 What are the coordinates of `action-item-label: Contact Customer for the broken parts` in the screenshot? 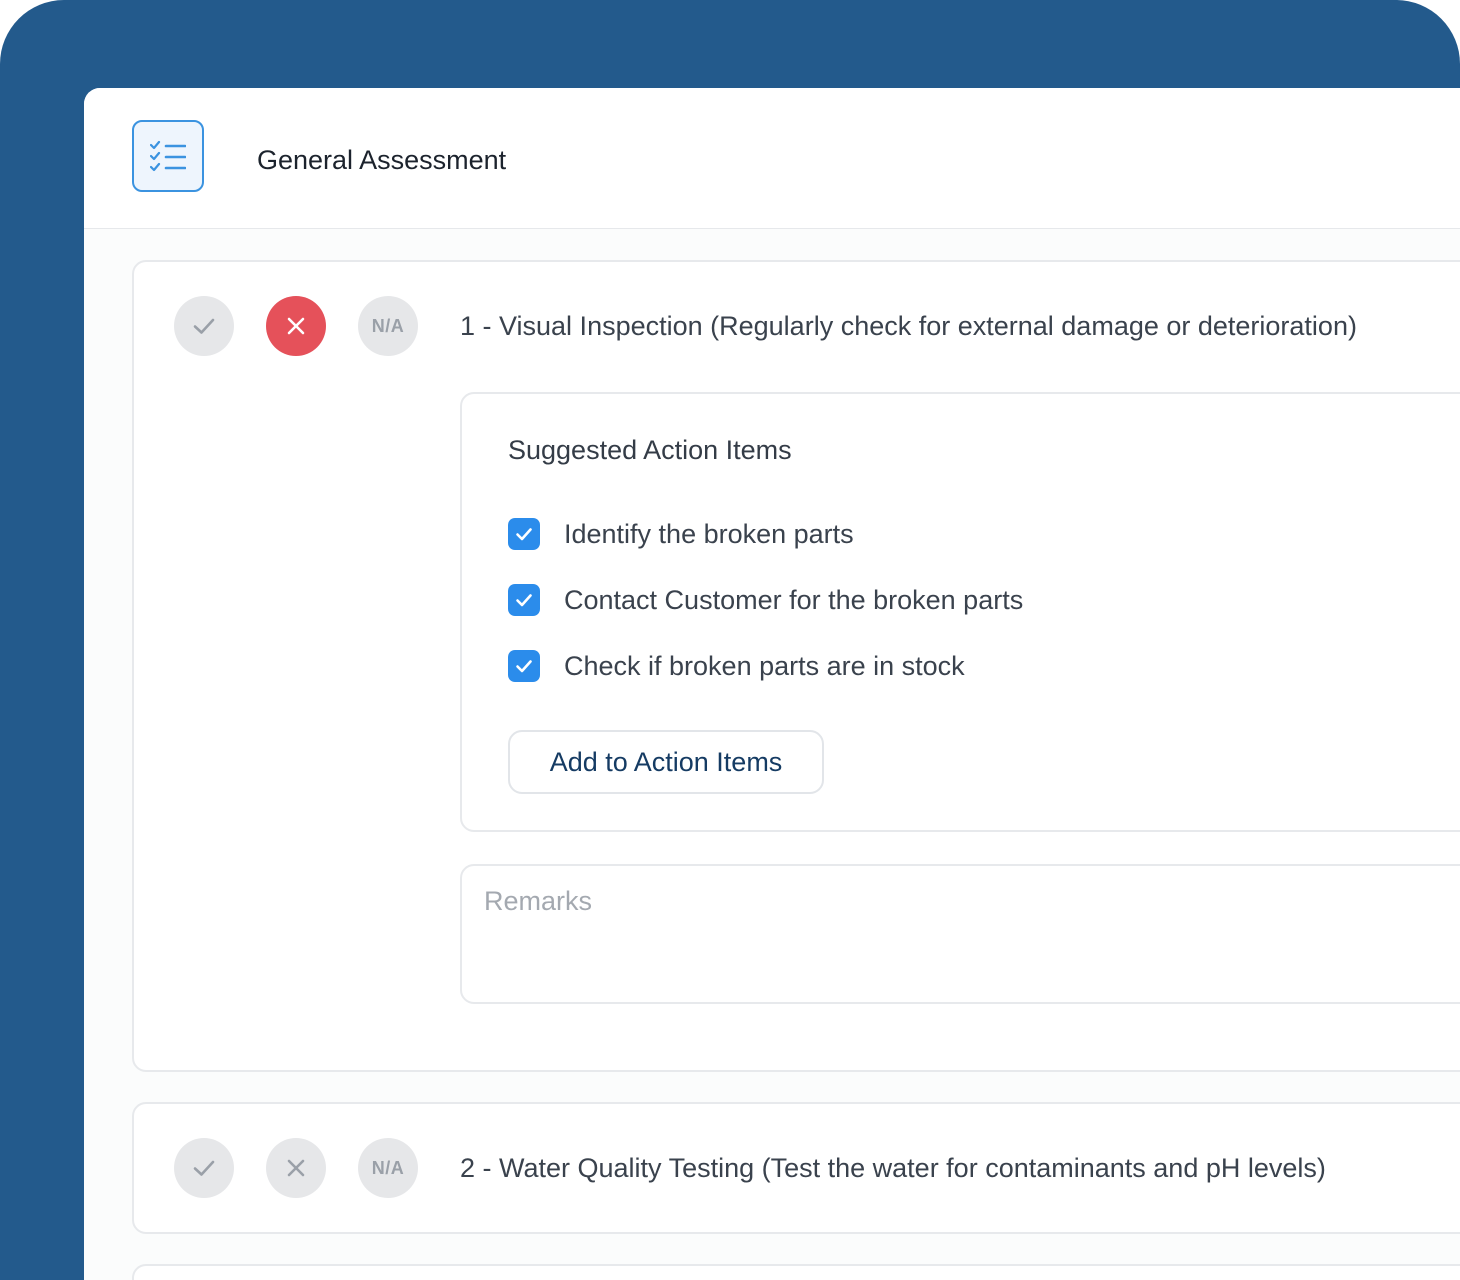 It's located at (794, 599).